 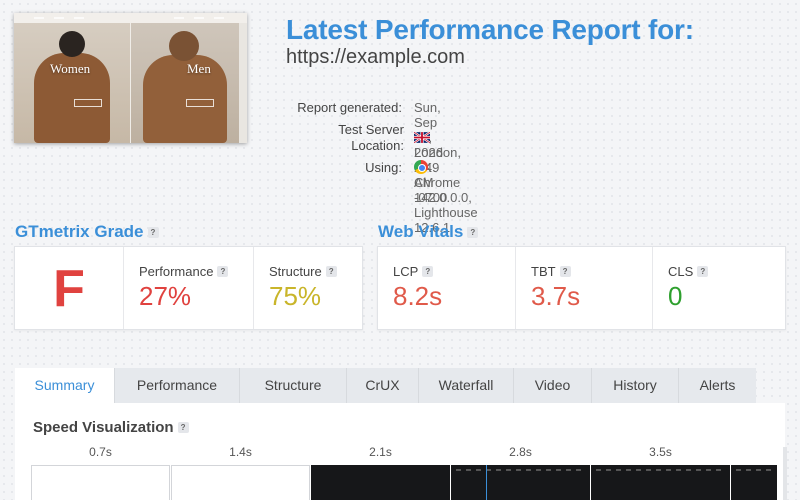 What do you see at coordinates (371, 137) in the screenshot?
I see `server-location-label: Test Server Location:` at bounding box center [371, 137].